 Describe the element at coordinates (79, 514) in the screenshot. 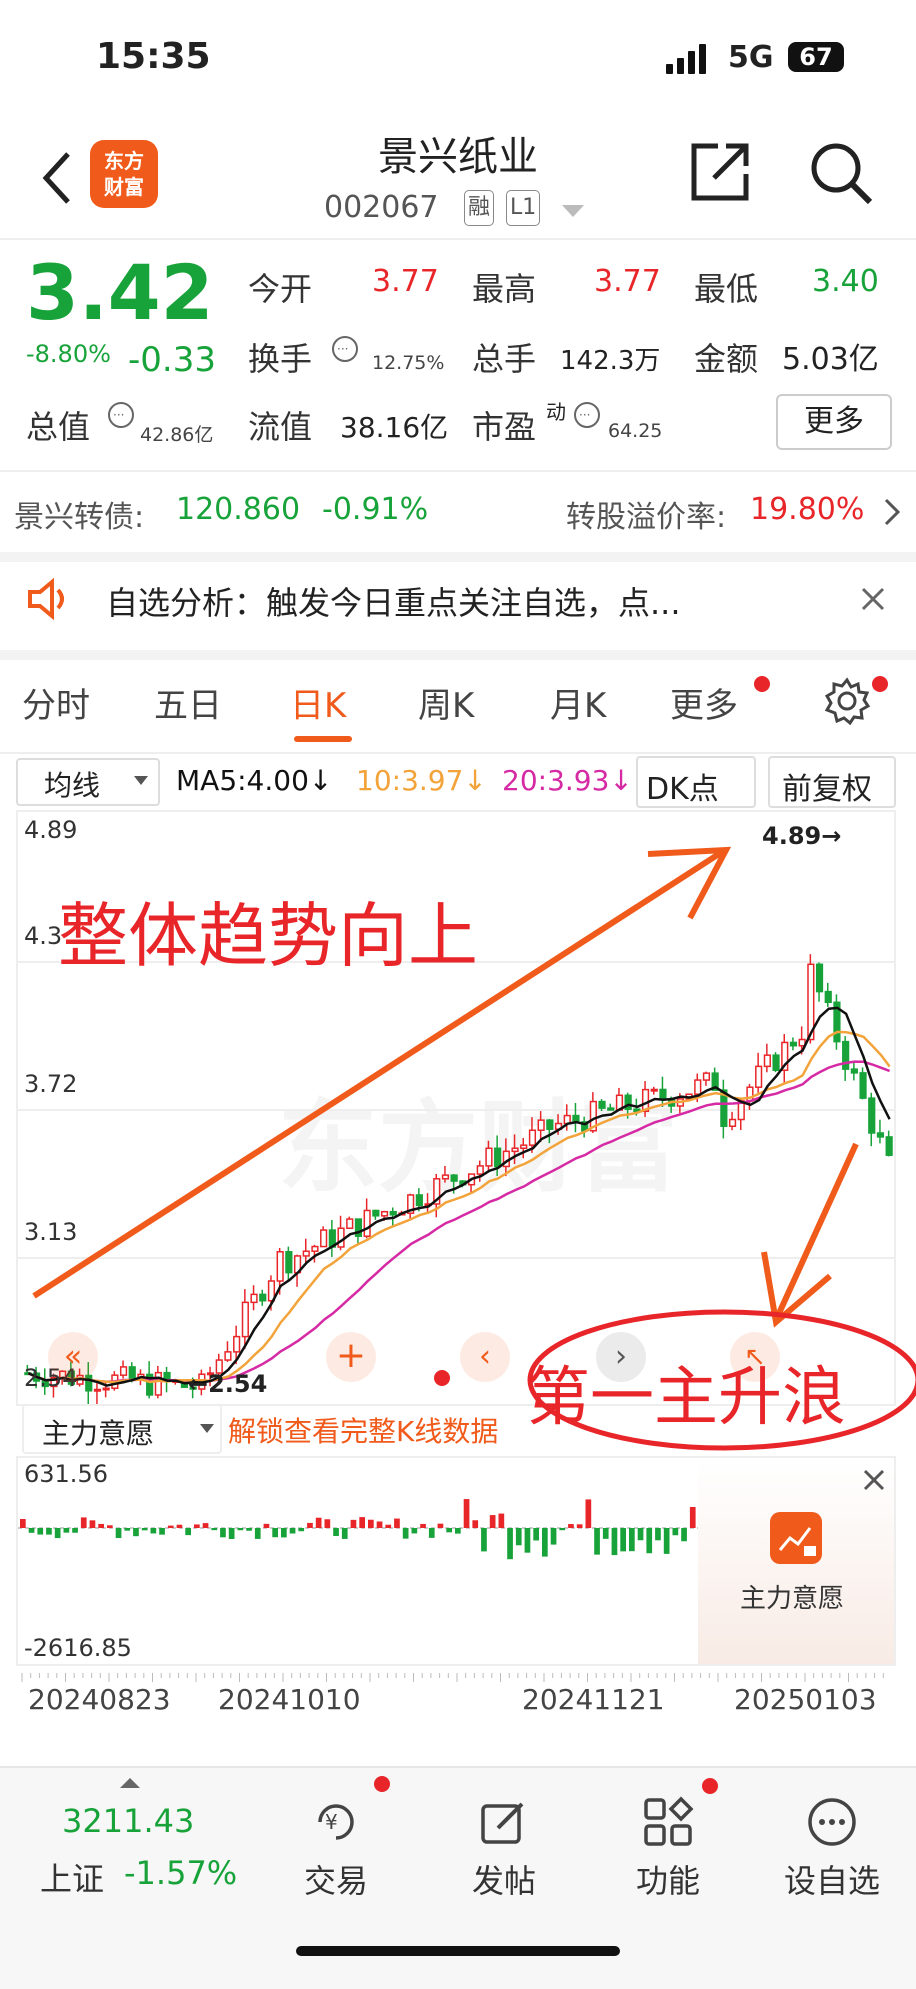

I see `bond-label: 景兴转债:` at that location.